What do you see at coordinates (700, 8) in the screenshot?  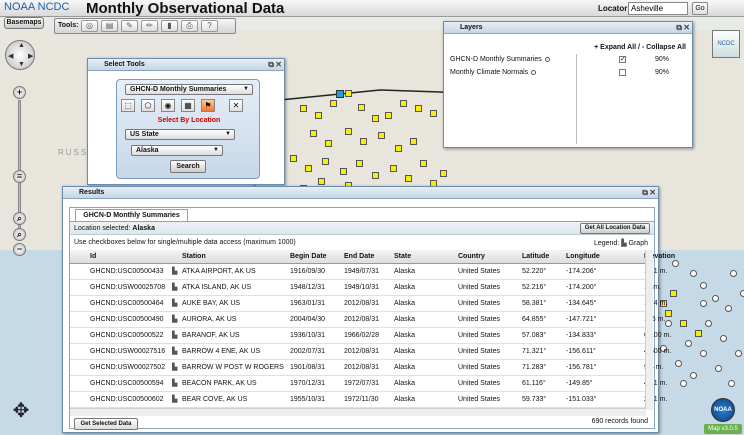 I see `go-button: Go` at bounding box center [700, 8].